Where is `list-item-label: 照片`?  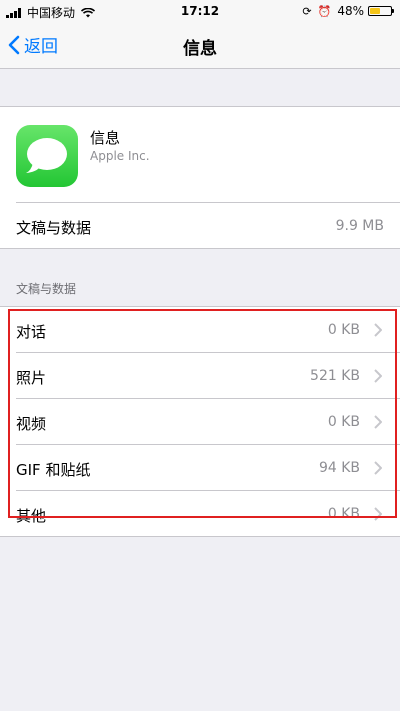
list-item-label: 照片 is located at coordinates (31, 378).